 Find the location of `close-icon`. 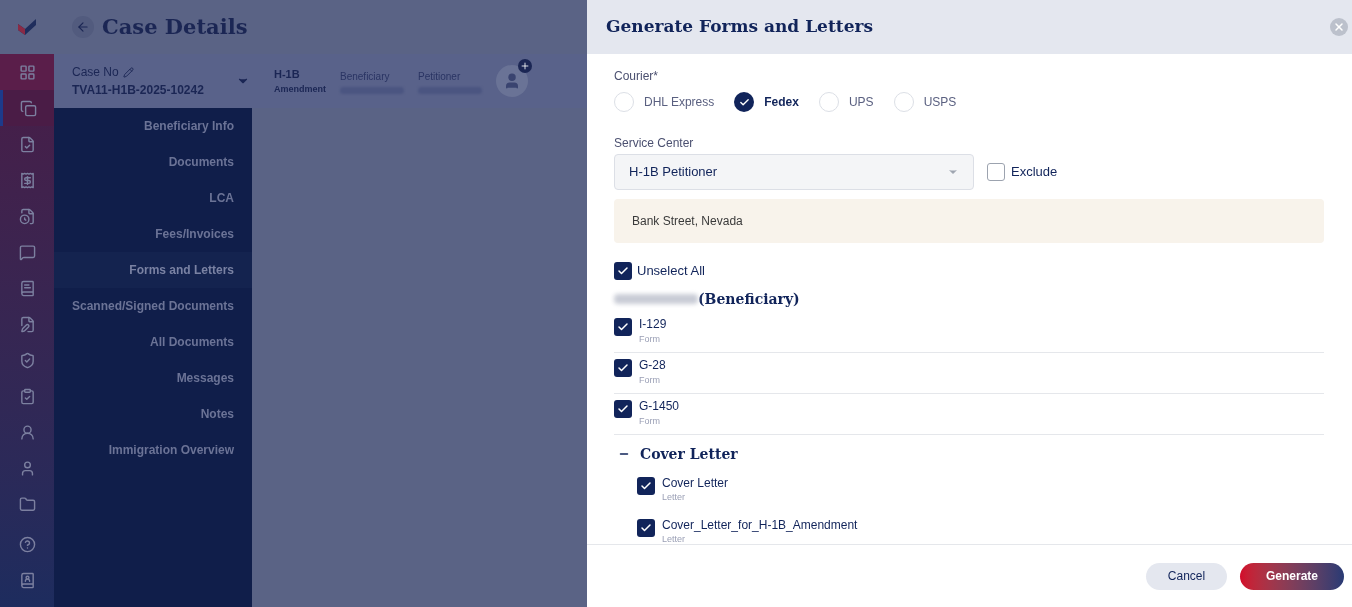

close-icon is located at coordinates (1339, 27).